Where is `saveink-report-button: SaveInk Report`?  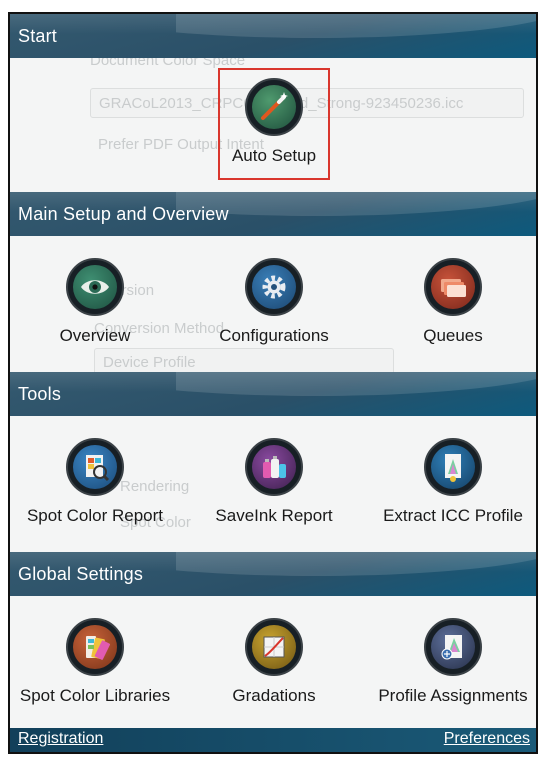
saveink-report-button: SaveInk Report is located at coordinates (274, 482).